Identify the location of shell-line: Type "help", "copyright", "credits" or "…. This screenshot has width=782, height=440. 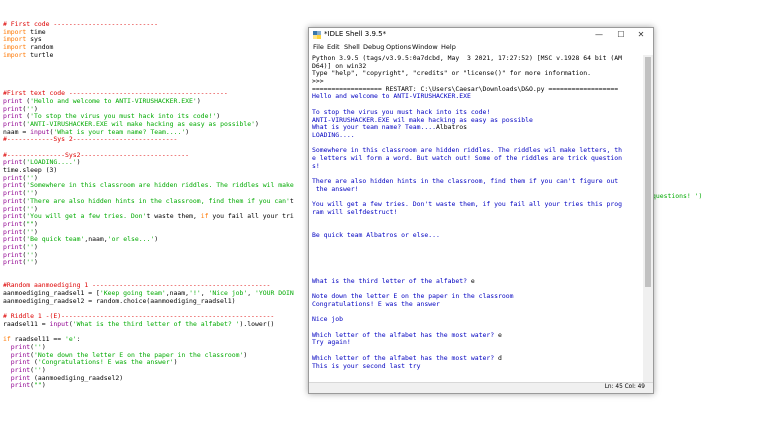
(452, 74).